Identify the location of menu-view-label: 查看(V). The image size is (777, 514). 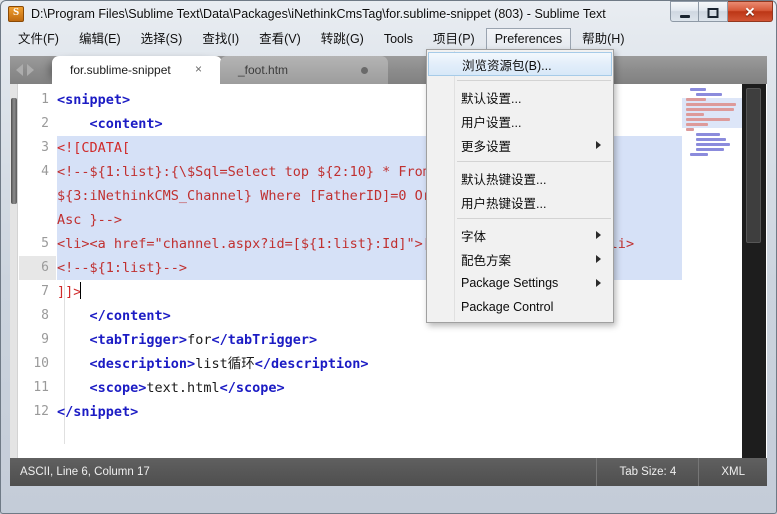
(280, 38).